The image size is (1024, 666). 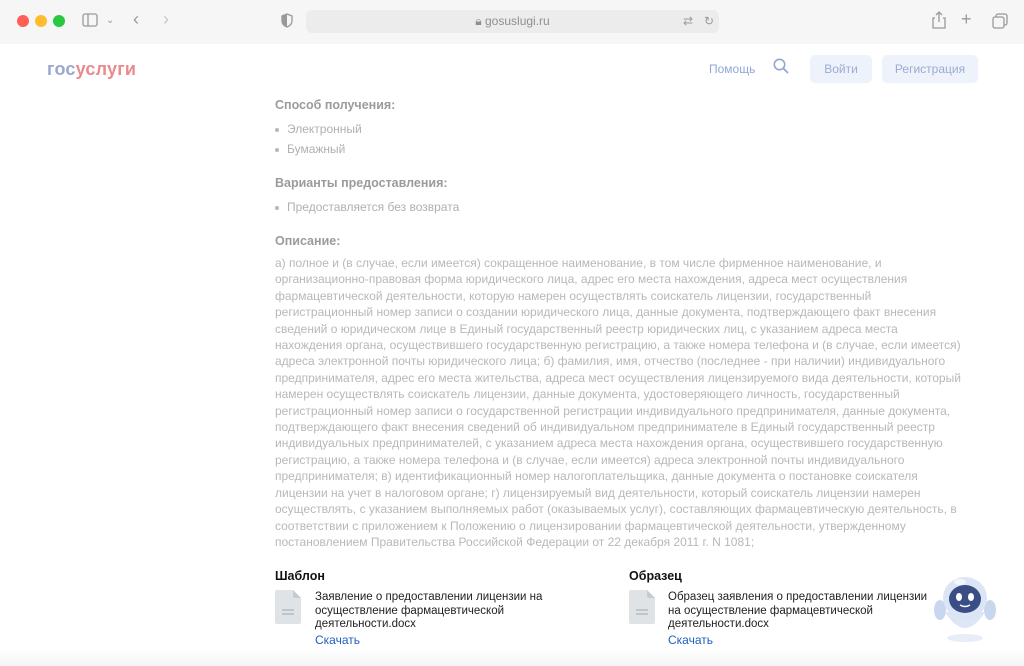 What do you see at coordinates (841, 69) in the screenshot?
I see `login-button: Войти` at bounding box center [841, 69].